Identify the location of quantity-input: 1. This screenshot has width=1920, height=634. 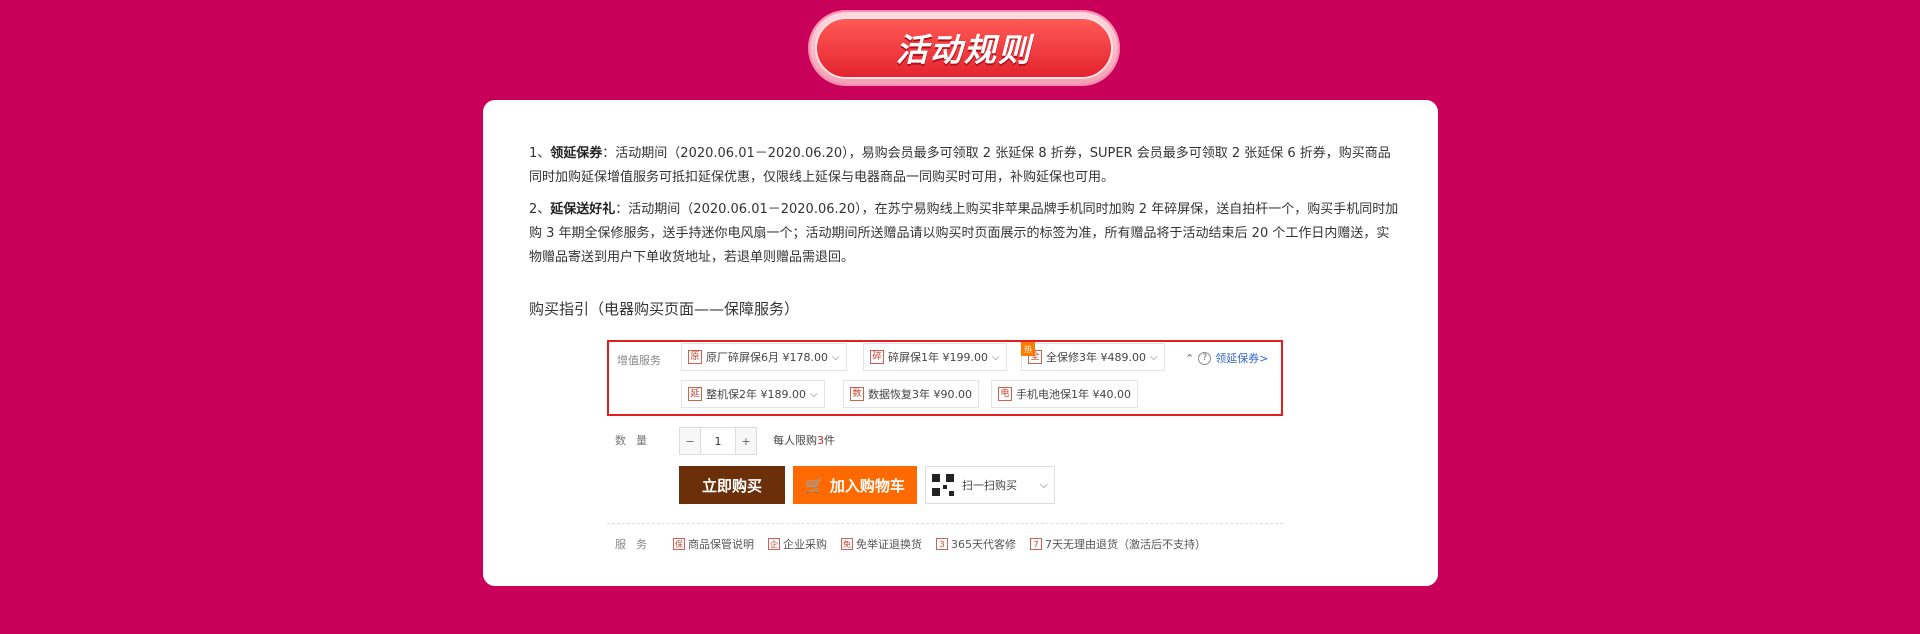
(718, 441).